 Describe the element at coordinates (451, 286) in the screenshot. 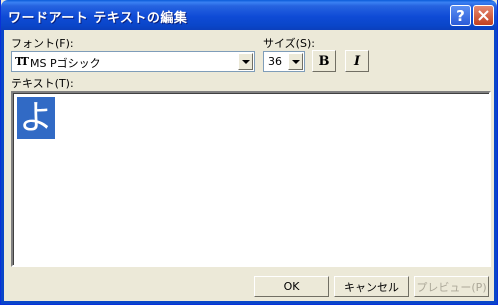

I see `preview-button: プレビュー(P)` at that location.